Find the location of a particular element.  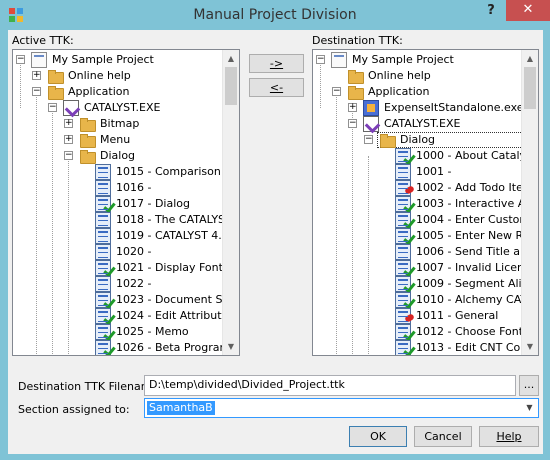

tree-item-1018: 1018 - The CATALYST Bu is located at coordinates (117, 220).